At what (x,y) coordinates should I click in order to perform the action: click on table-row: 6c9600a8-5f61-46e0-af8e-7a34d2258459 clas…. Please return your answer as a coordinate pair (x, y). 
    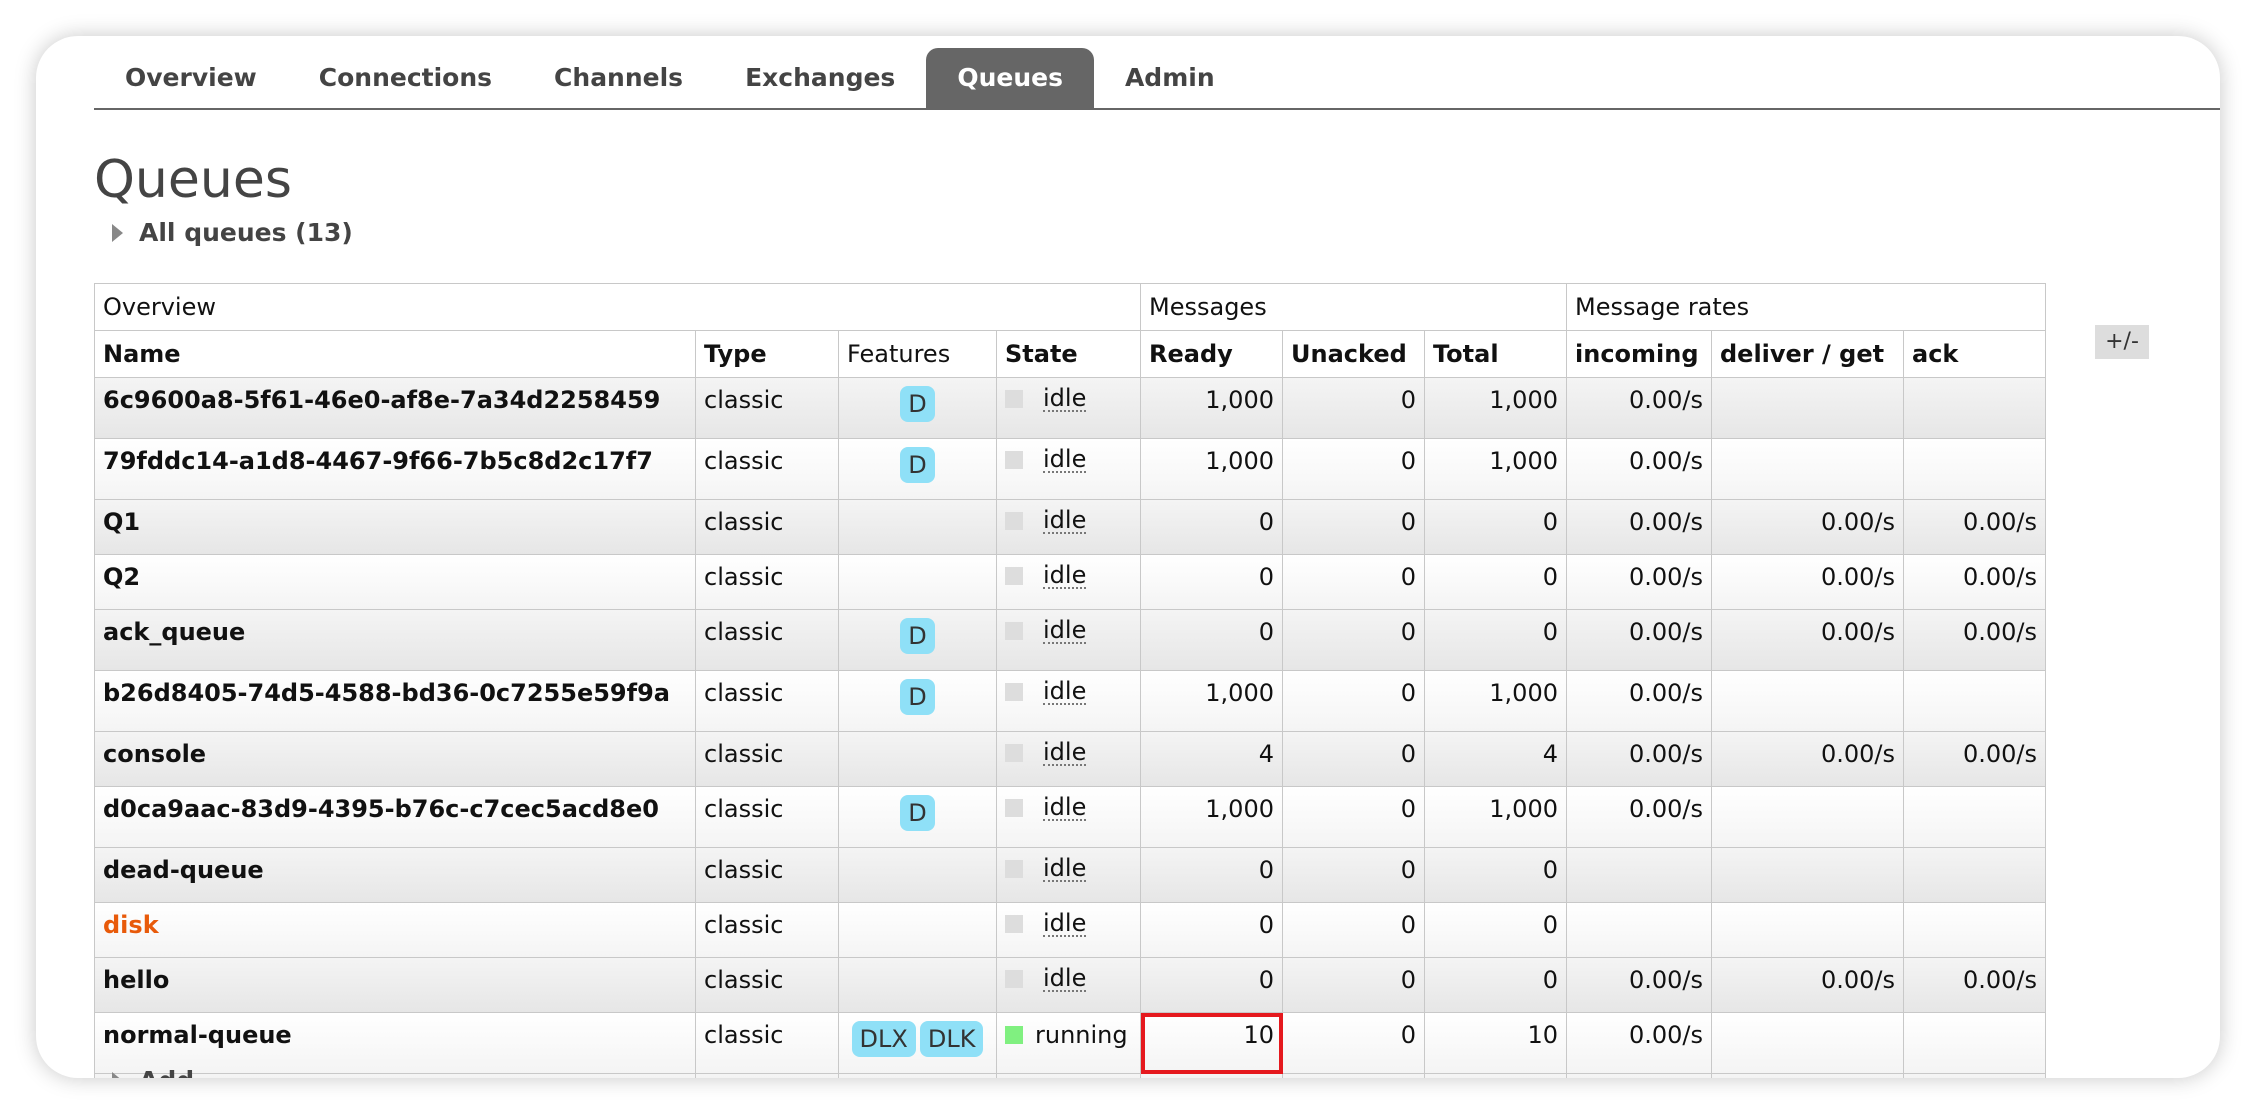
    Looking at the image, I should click on (1070, 408).